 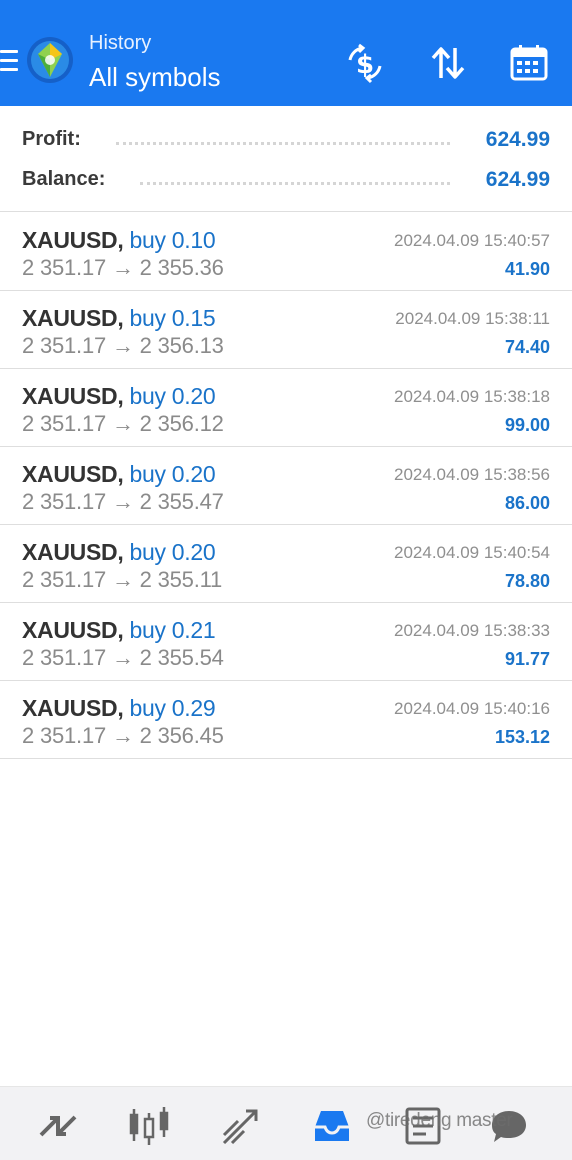 I want to click on trade-icon, so click(x=241, y=1126).